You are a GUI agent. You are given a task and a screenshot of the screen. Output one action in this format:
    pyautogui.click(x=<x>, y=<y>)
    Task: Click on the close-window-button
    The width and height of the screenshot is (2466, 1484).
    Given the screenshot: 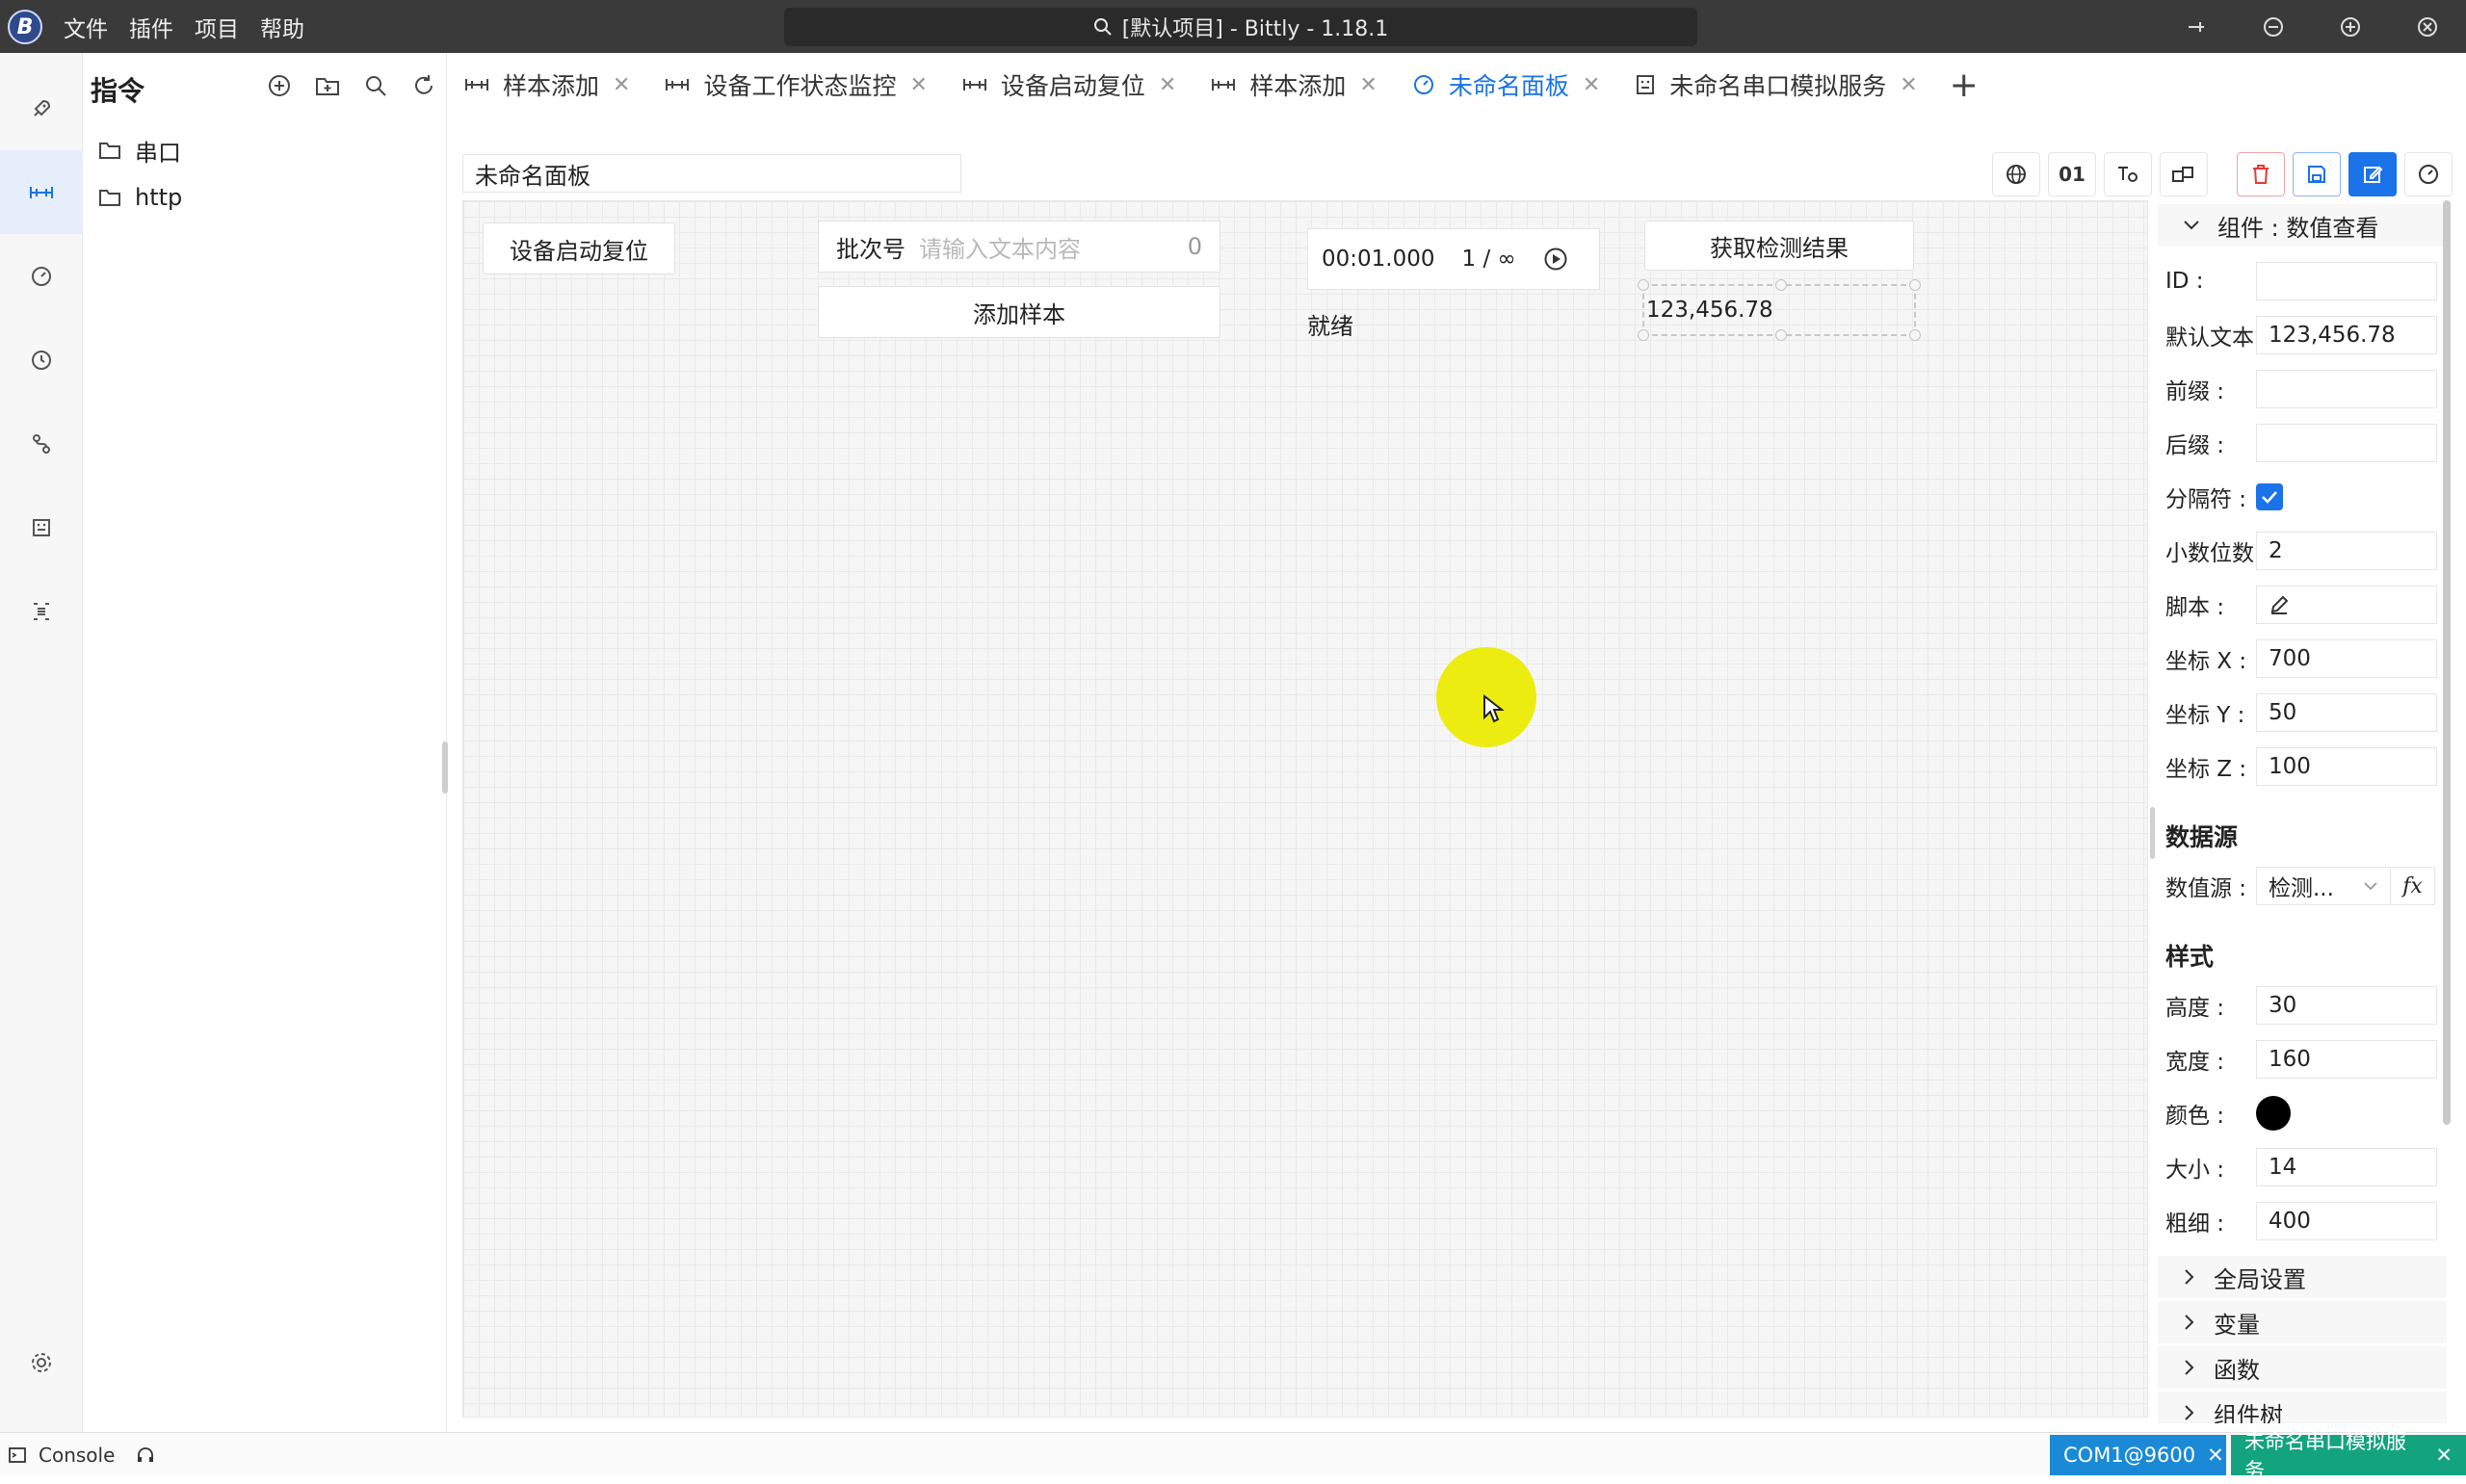 What is the action you would take?
    pyautogui.click(x=2427, y=26)
    